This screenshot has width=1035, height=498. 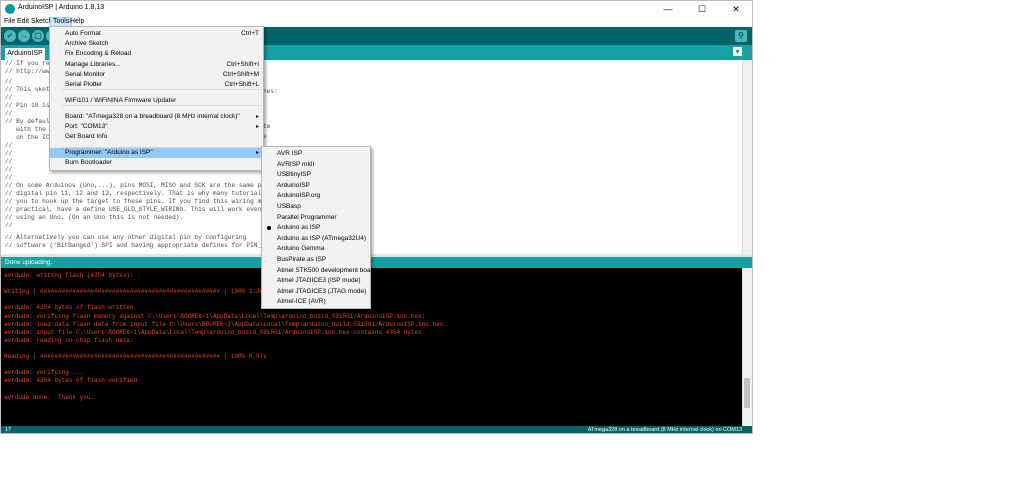 I want to click on programmer-option: Arduino as ISP (ATmega32U4), so click(x=316, y=239).